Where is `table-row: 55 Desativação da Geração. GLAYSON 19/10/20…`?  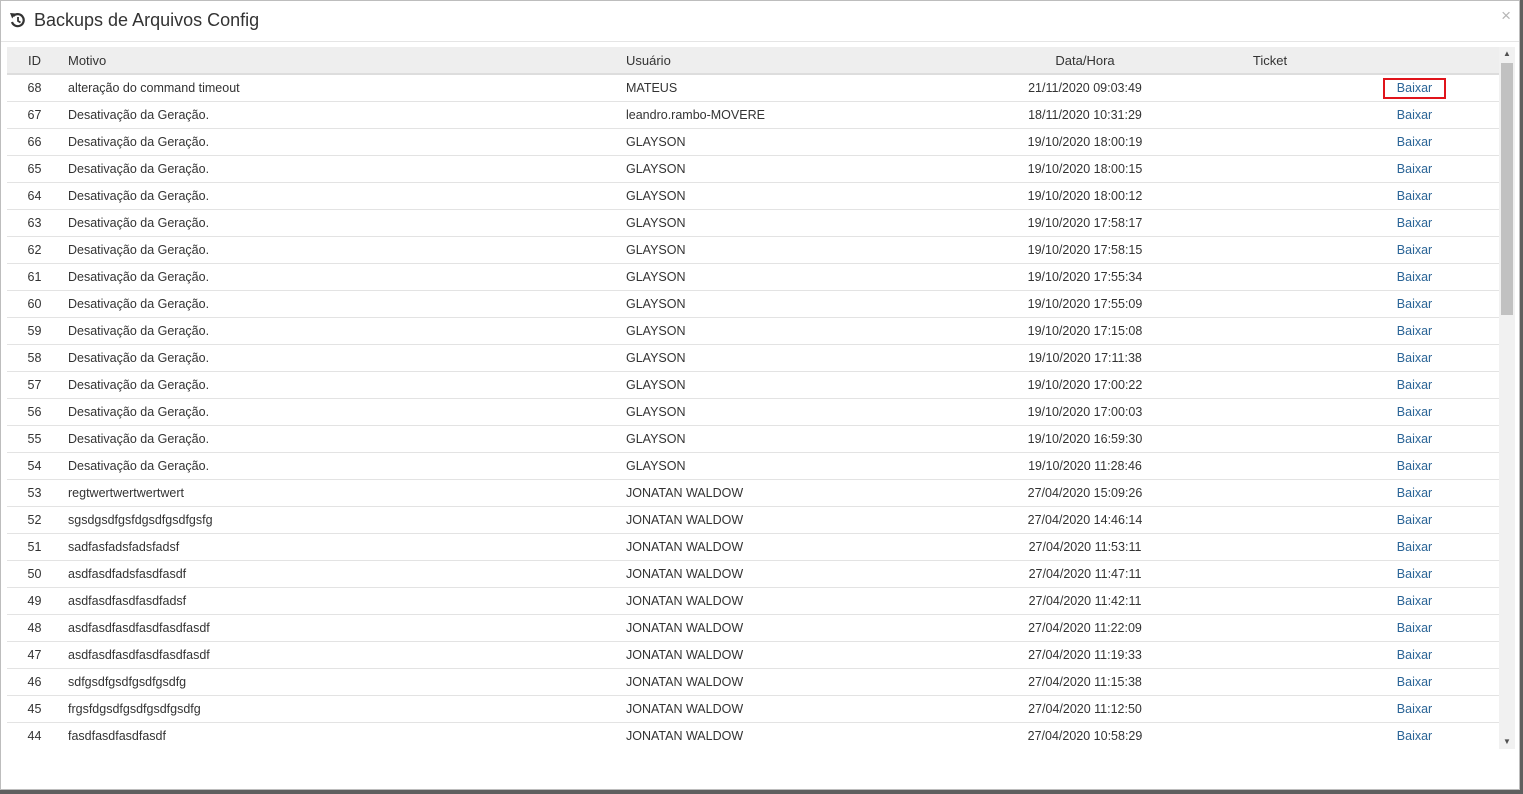
table-row: 55 Desativação da Geração. GLAYSON 19/10/20… is located at coordinates (753, 439).